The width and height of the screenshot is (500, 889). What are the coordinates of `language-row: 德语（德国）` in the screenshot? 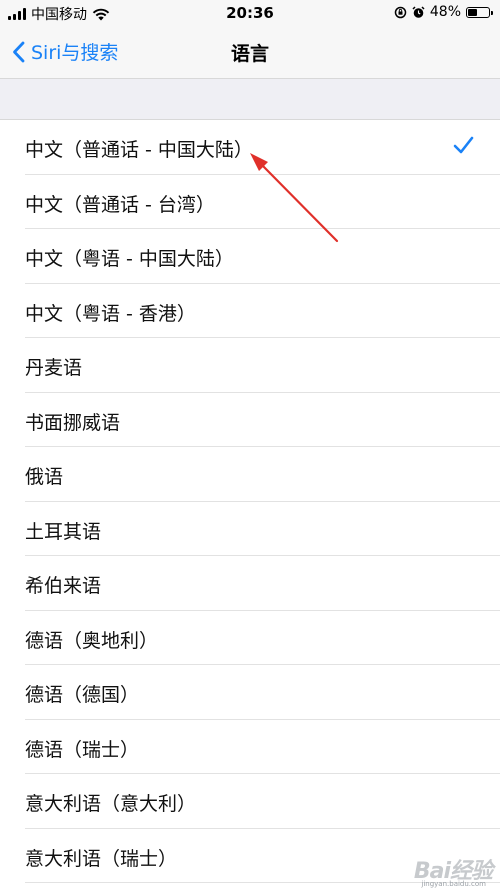 It's located at (250, 692).